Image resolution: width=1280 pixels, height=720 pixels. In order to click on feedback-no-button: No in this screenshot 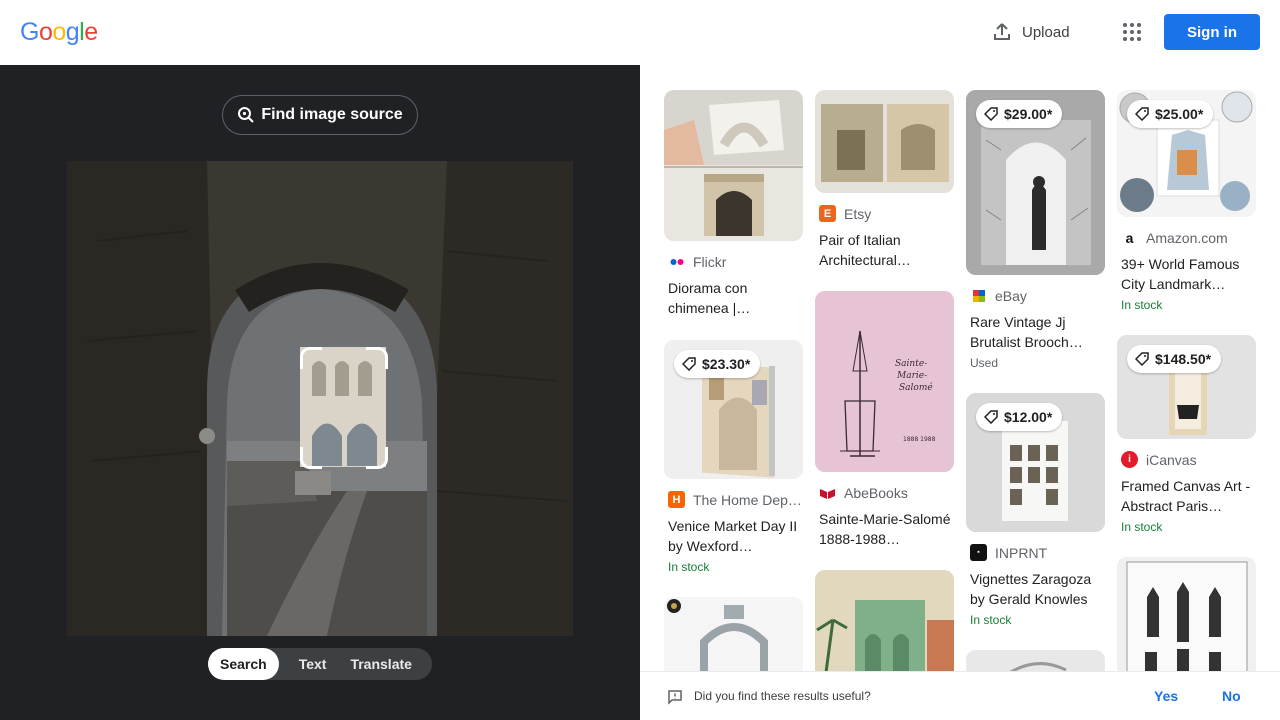, I will do `click(1231, 696)`.